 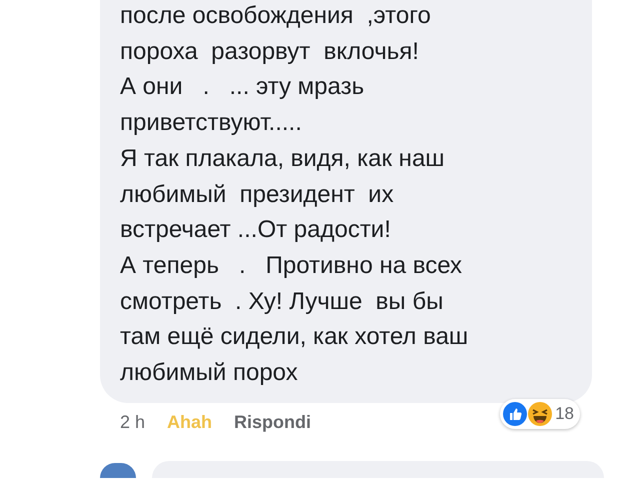 What do you see at coordinates (564, 414) in the screenshot?
I see `reaction-count: 18` at bounding box center [564, 414].